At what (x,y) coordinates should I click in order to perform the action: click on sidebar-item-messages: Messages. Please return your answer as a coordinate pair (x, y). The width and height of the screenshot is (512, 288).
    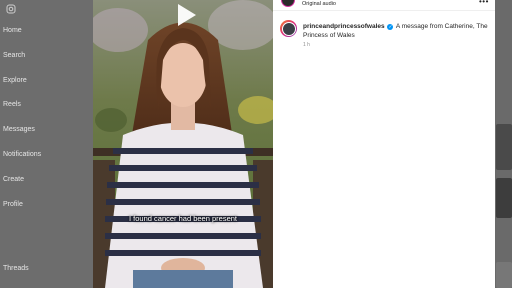
    Looking at the image, I should click on (19, 129).